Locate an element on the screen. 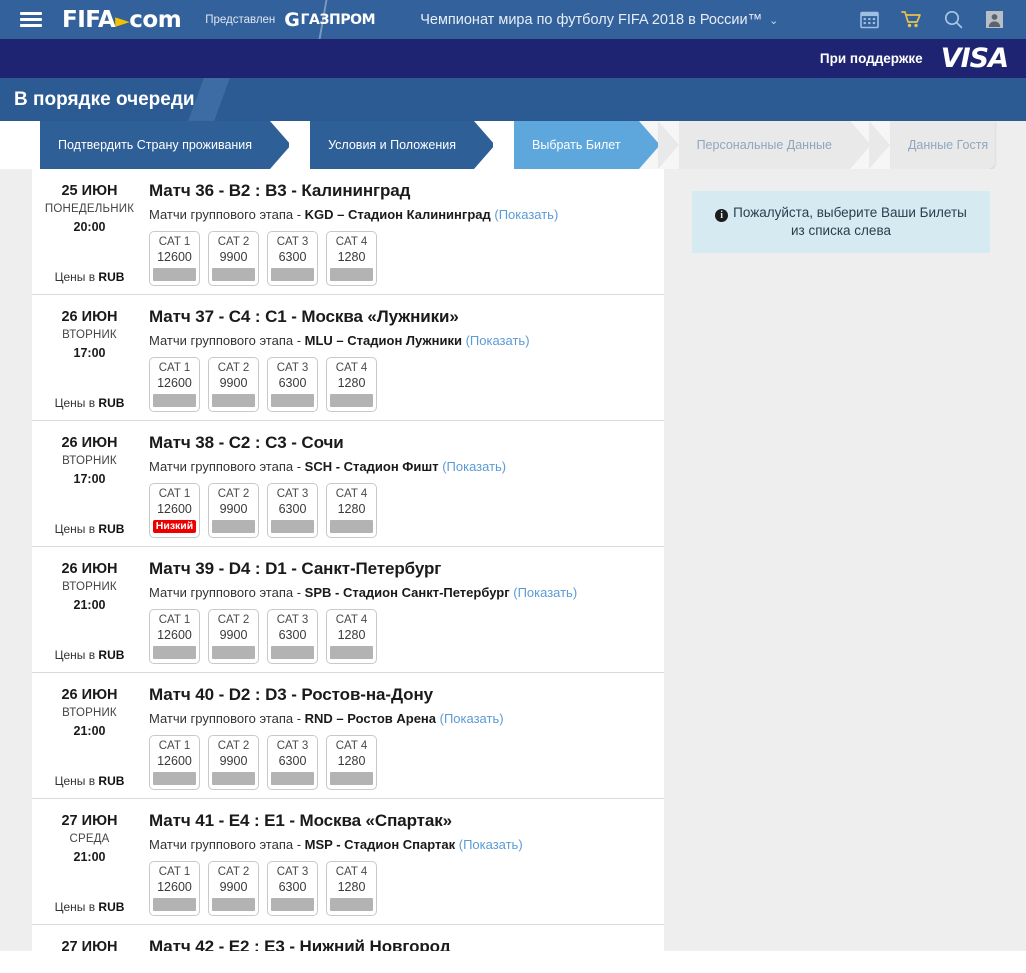  presented-by-label: Представлен is located at coordinates (240, 19).